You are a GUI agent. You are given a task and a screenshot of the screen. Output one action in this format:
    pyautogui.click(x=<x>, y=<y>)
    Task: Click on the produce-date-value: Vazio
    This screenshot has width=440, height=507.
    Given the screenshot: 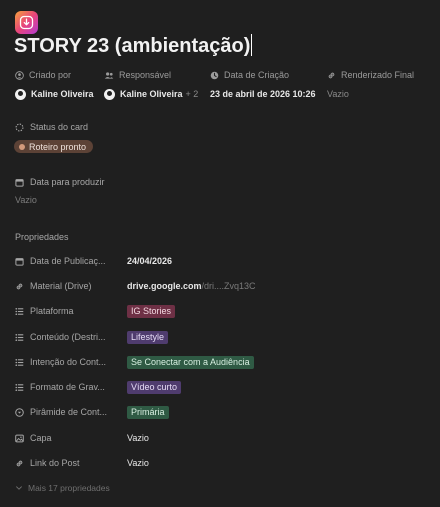 What is the action you would take?
    pyautogui.click(x=26, y=200)
    